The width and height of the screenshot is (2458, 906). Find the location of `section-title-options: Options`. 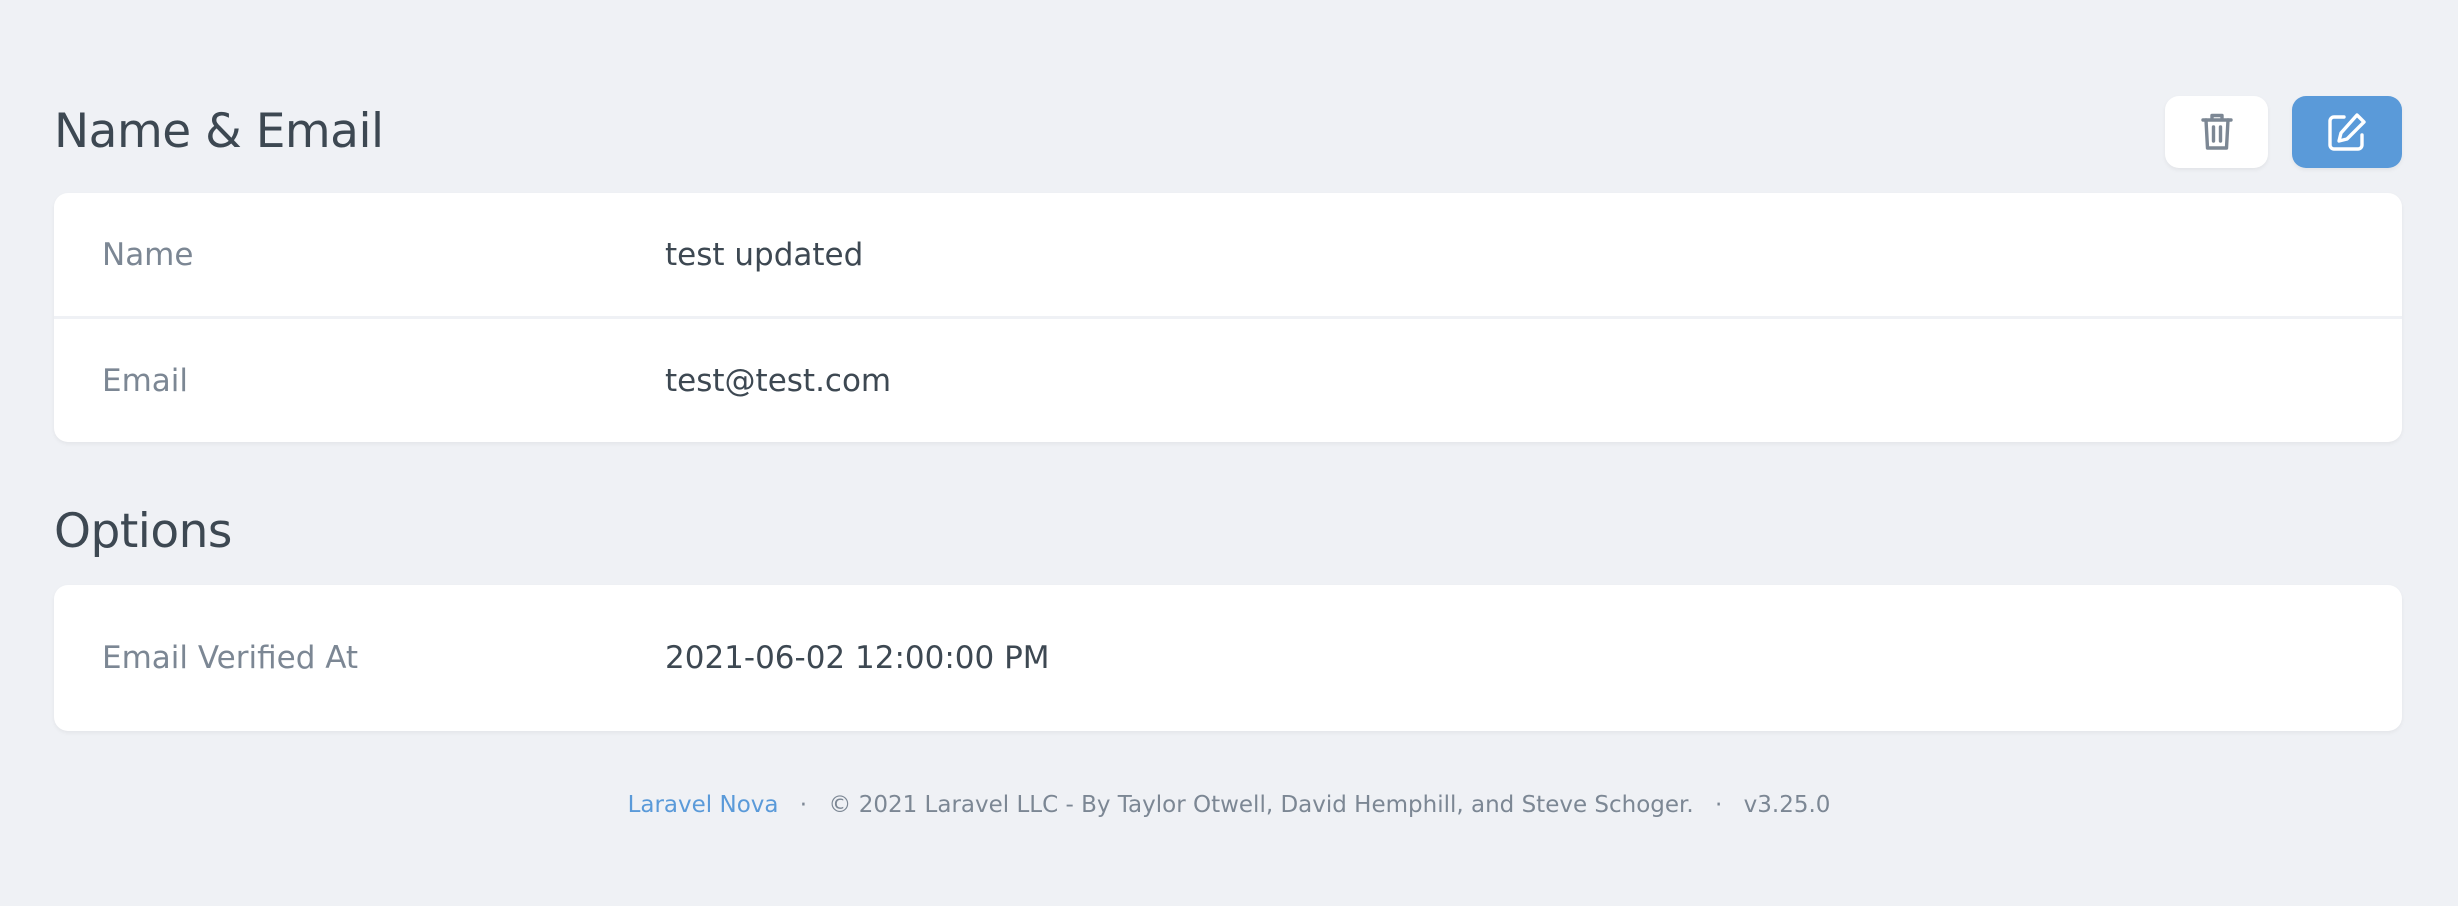

section-title-options: Options is located at coordinates (143, 531).